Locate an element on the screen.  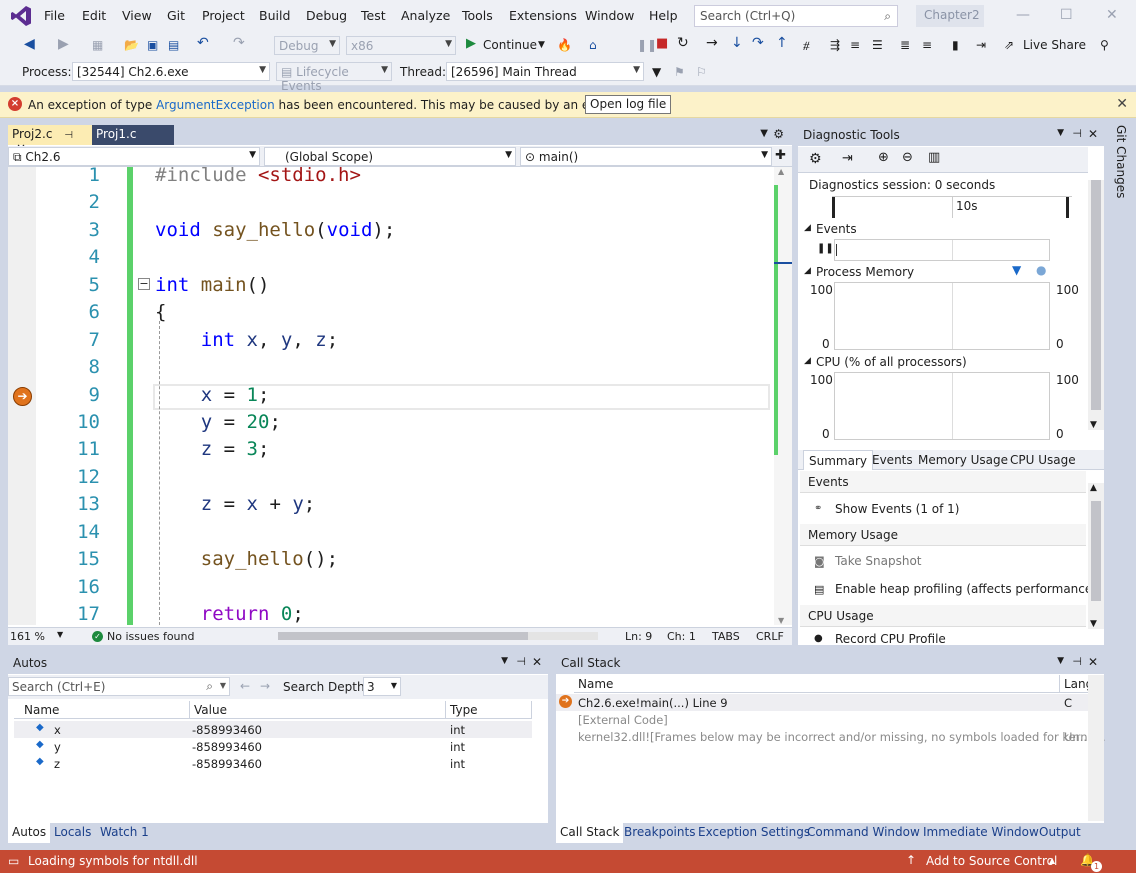
callstack-col-name: Name is located at coordinates (817, 684).